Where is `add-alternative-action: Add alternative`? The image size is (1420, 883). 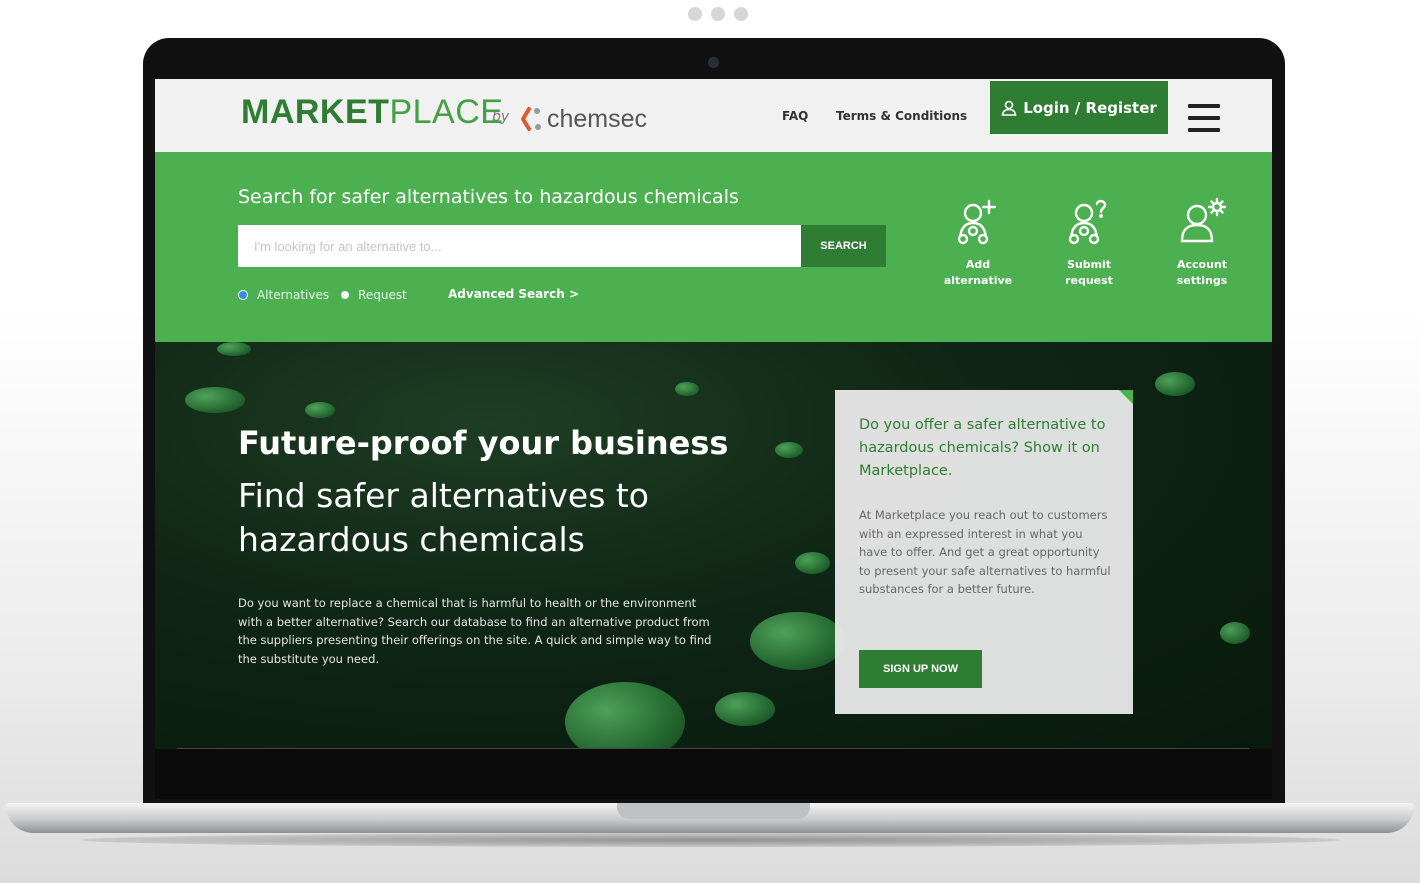 add-alternative-action: Add alternative is located at coordinates (978, 243).